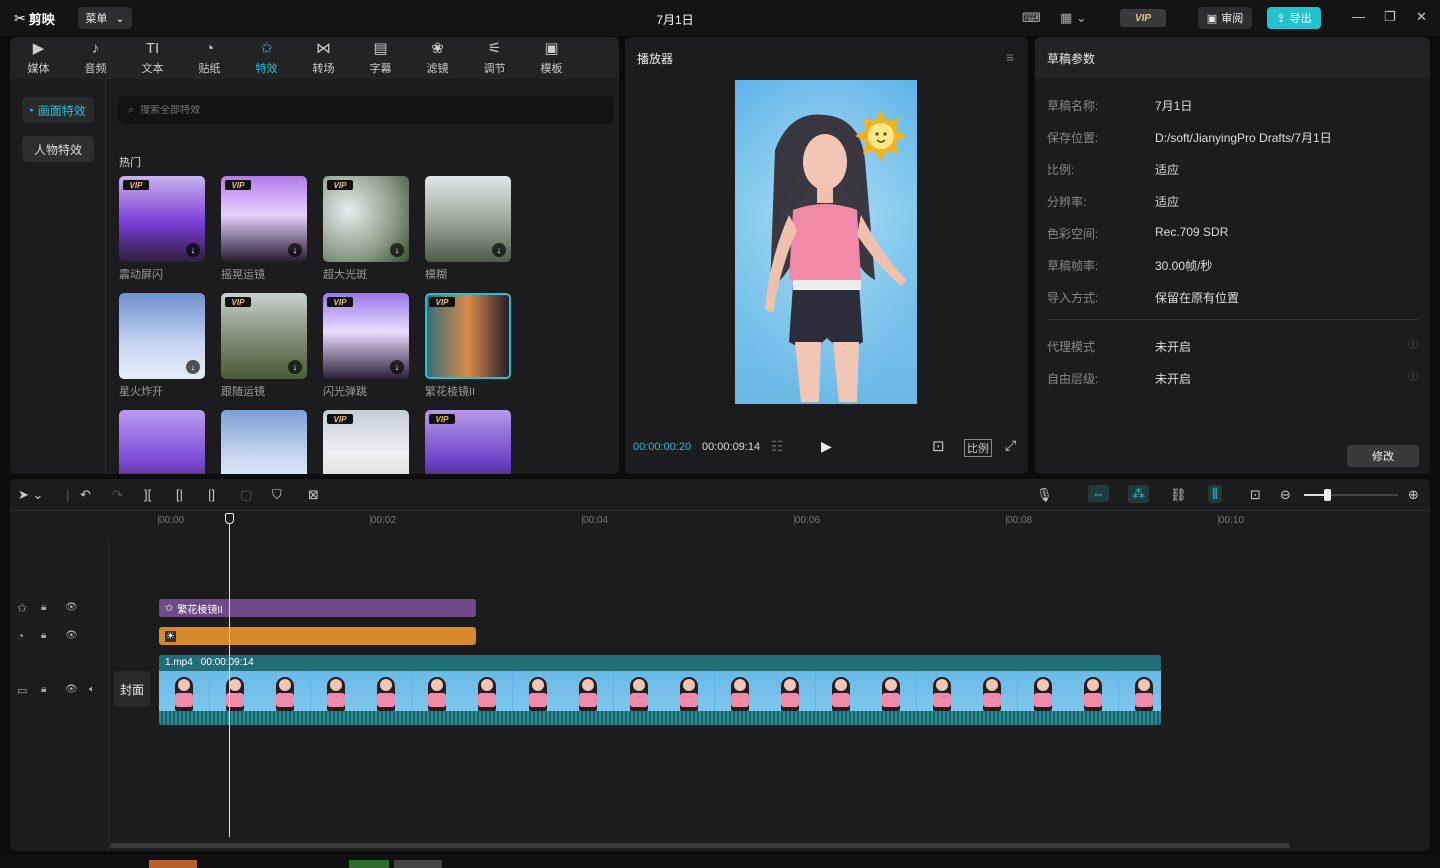 The width and height of the screenshot is (1440, 868). What do you see at coordinates (1073, 18) in the screenshot?
I see `layout-icon: ▦ ⌄` at bounding box center [1073, 18].